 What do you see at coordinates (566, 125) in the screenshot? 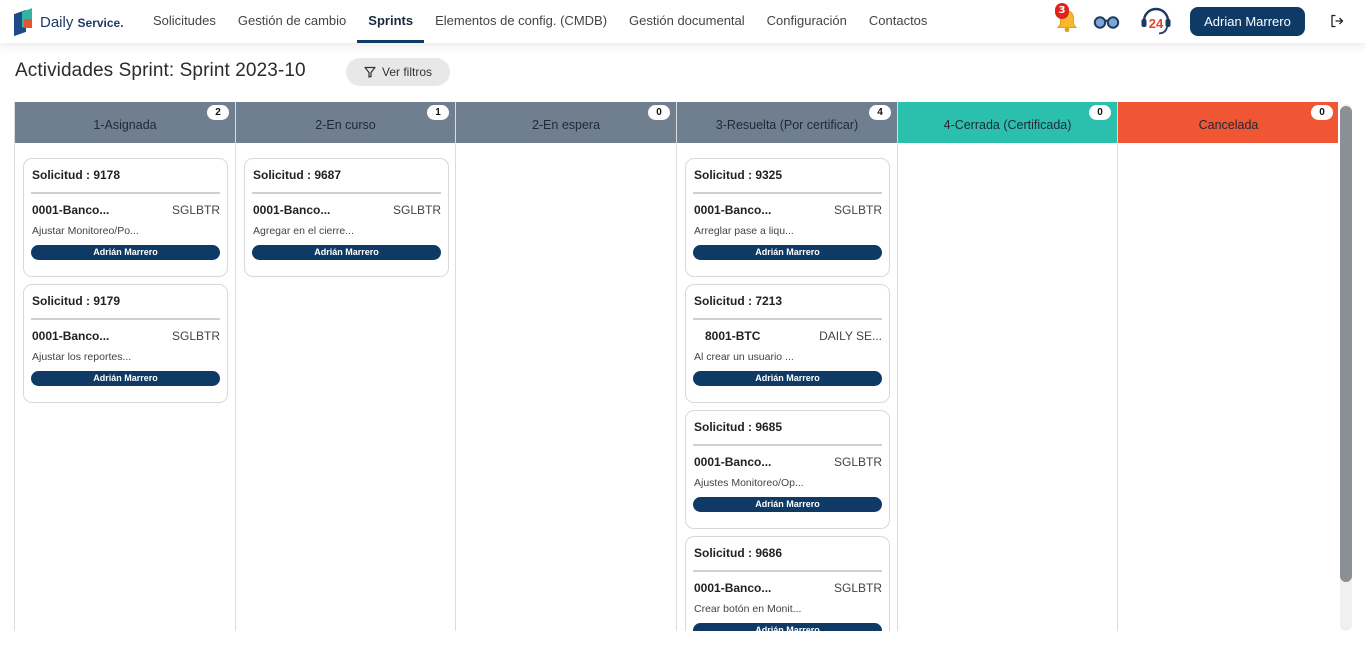
I see `column-title: 2-En espera` at bounding box center [566, 125].